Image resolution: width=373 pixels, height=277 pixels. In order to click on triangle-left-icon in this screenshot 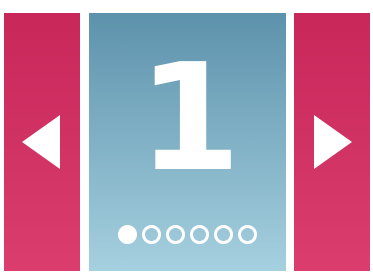, I will do `click(41, 142)`.